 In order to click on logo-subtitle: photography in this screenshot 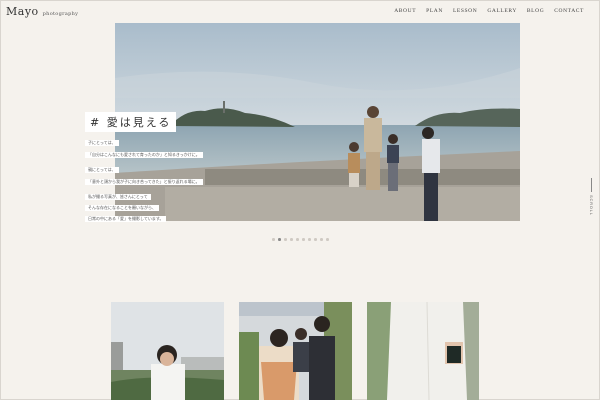, I will do `click(60, 14)`.